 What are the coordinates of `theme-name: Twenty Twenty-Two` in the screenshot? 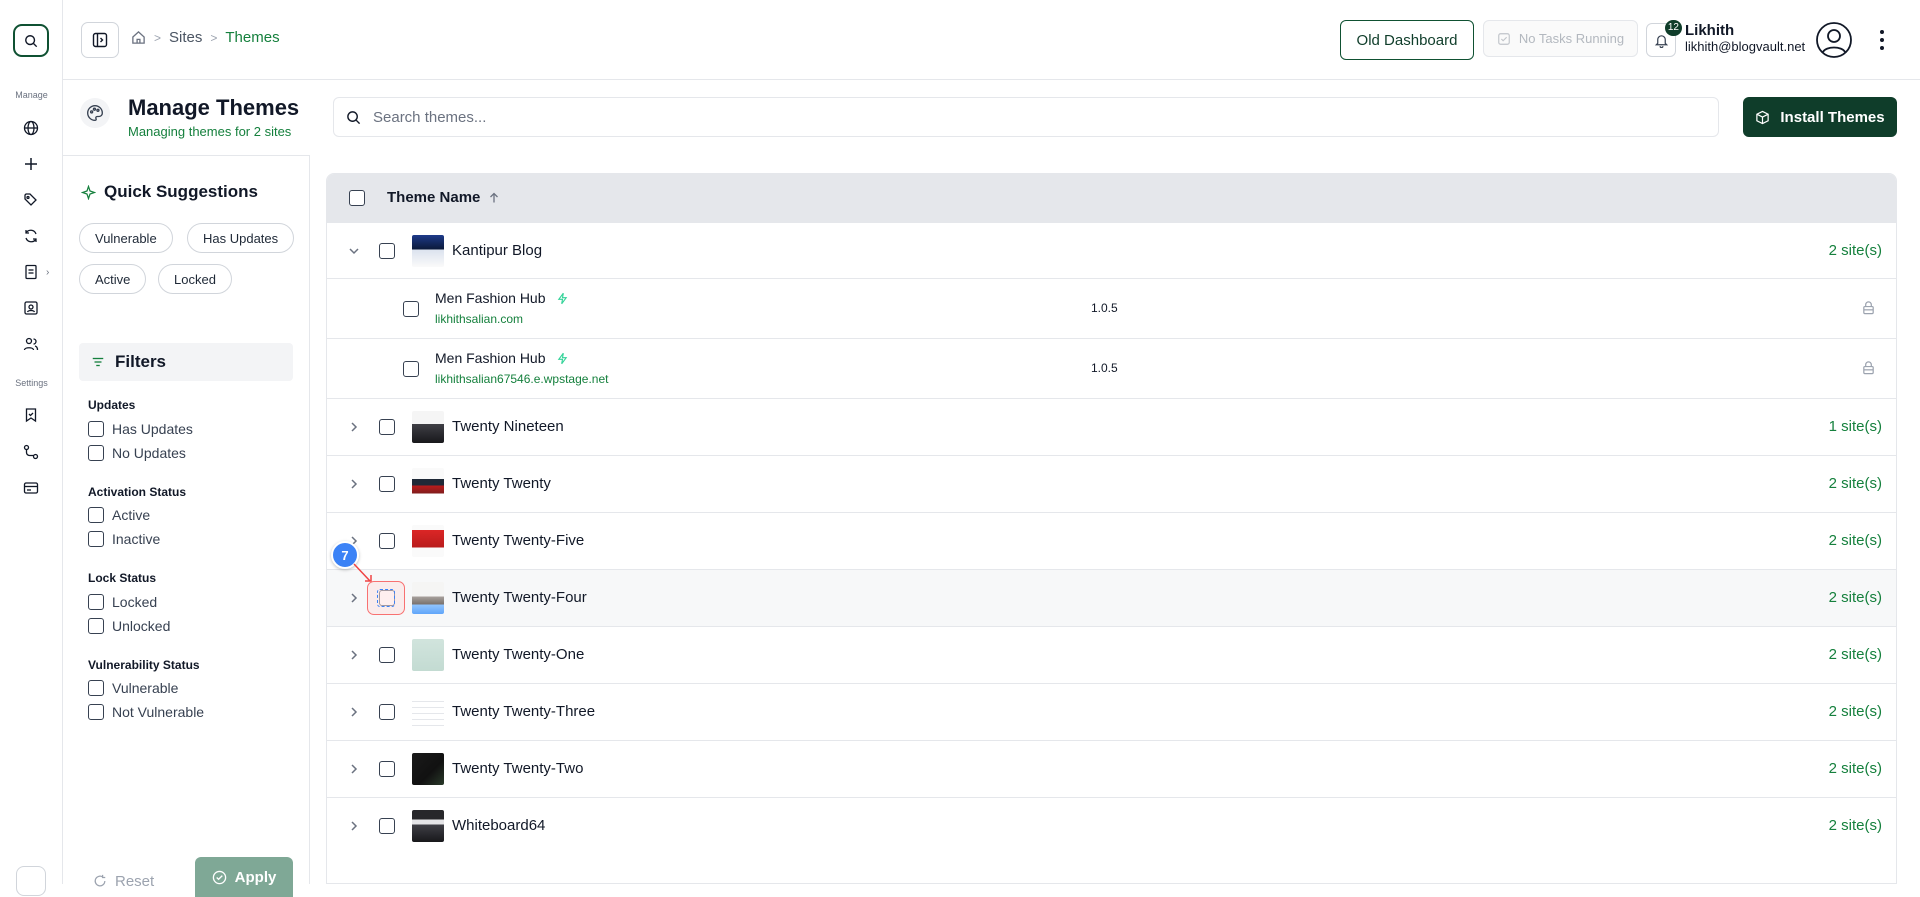 It's located at (517, 768).